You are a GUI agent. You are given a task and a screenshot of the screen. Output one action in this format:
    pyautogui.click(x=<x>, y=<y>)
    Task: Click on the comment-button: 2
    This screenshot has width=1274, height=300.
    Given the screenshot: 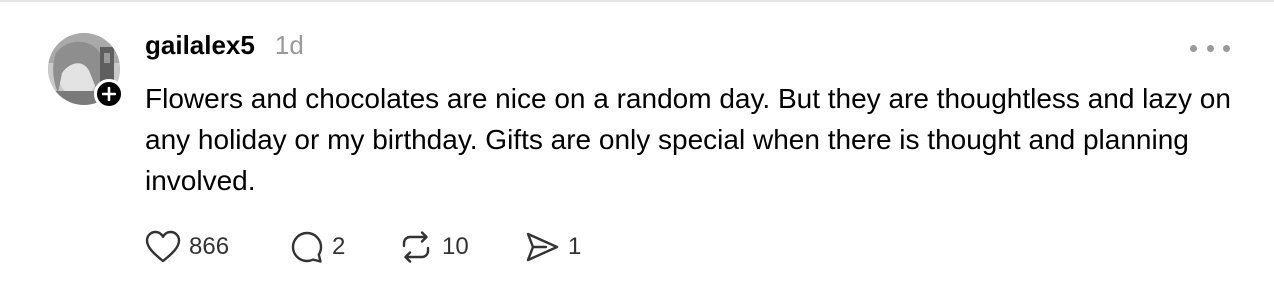 What is the action you would take?
    pyautogui.click(x=344, y=247)
    